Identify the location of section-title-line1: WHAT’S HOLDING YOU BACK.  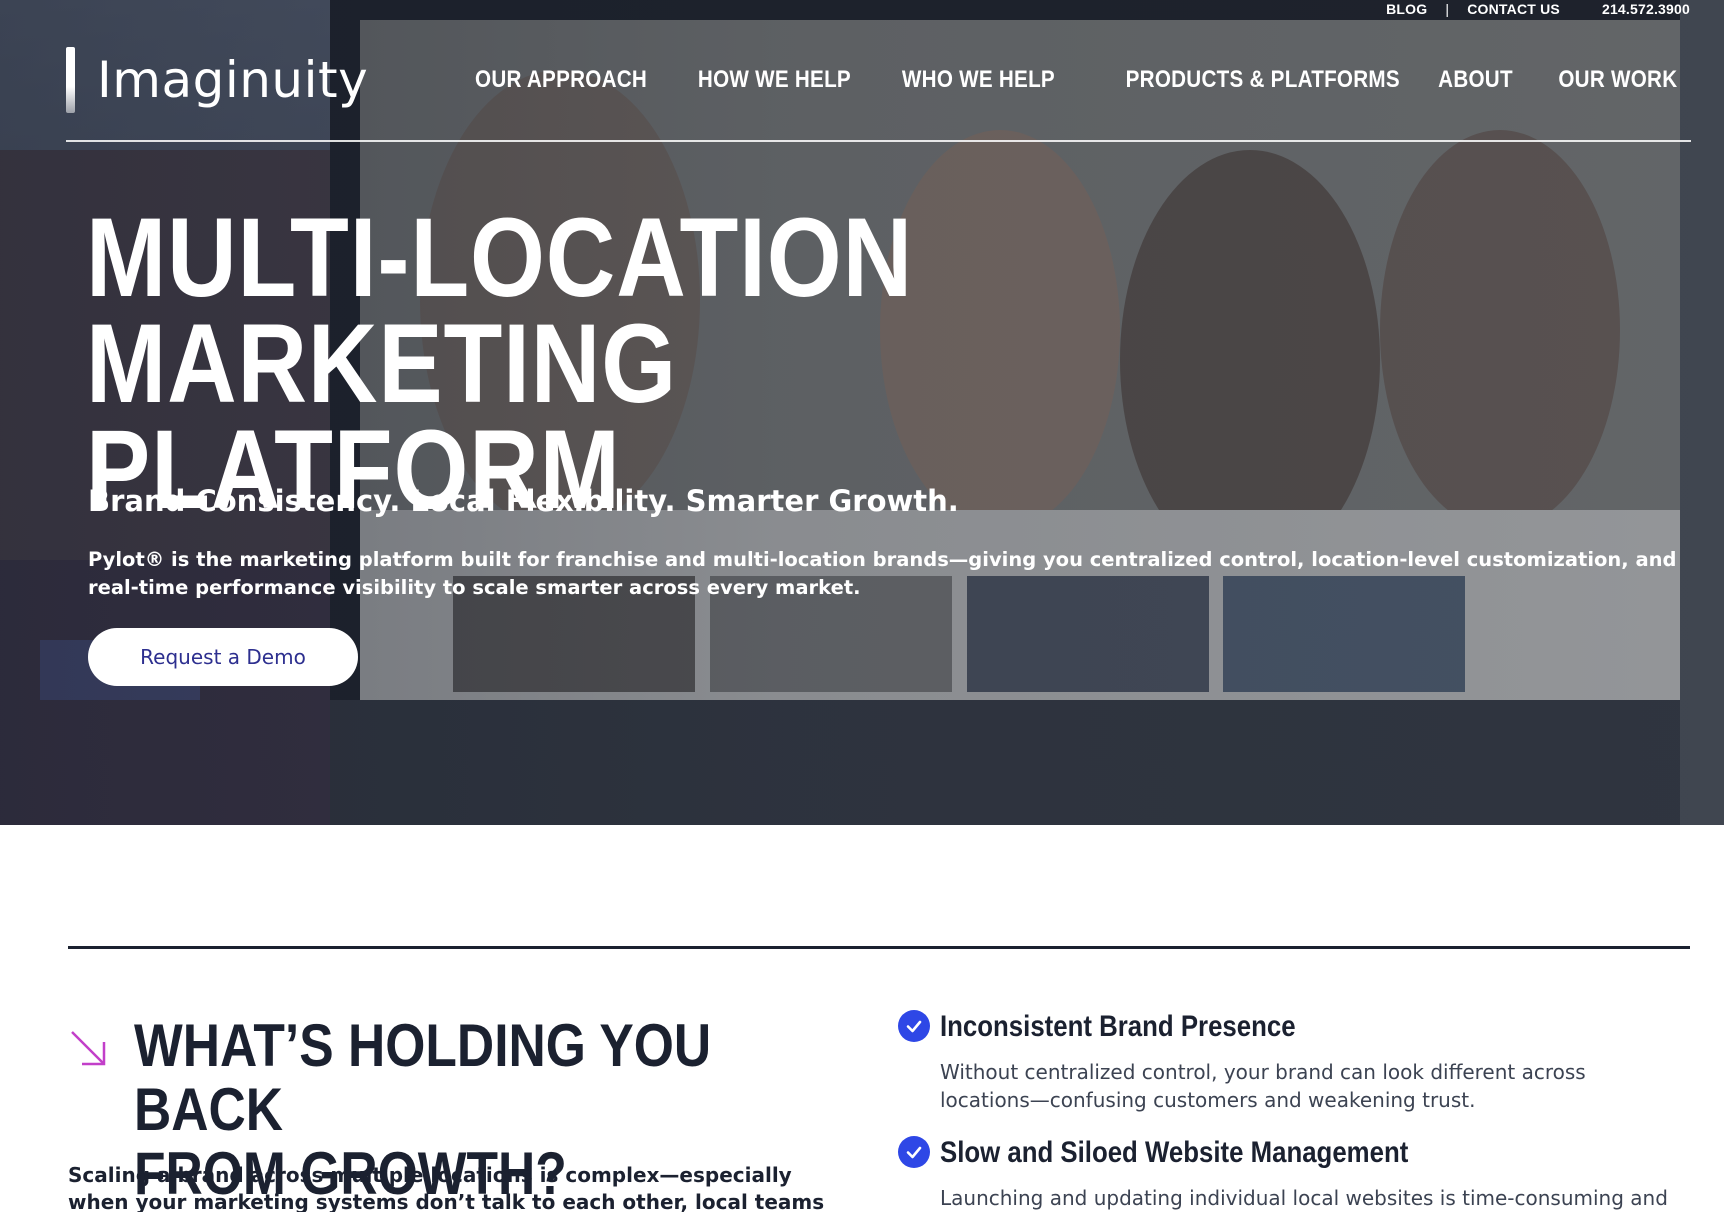
(423, 1077).